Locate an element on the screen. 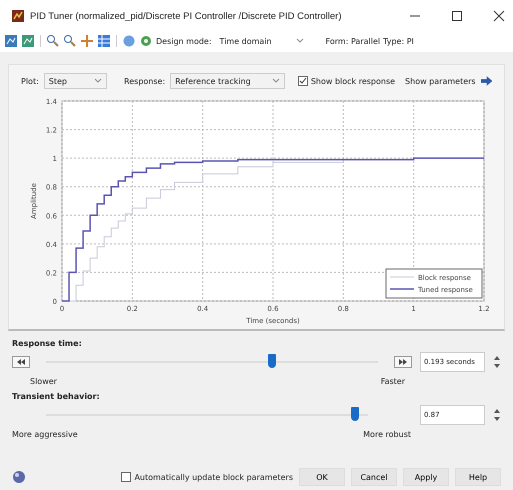 The height and width of the screenshot is (490, 513). dialog-button: Cancel is located at coordinates (374, 477).